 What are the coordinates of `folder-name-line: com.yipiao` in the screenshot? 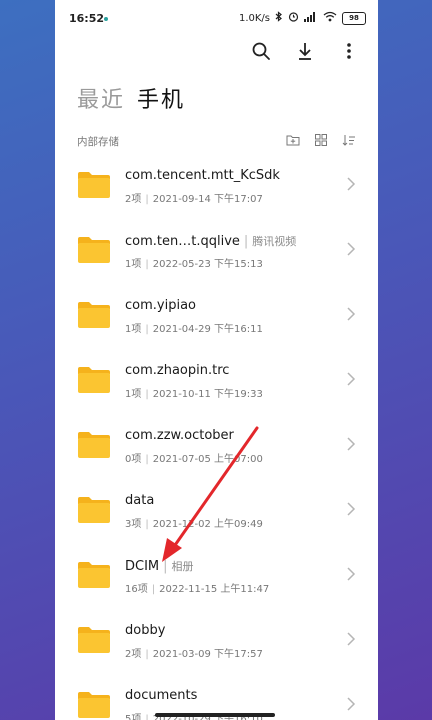 It's located at (160, 305).